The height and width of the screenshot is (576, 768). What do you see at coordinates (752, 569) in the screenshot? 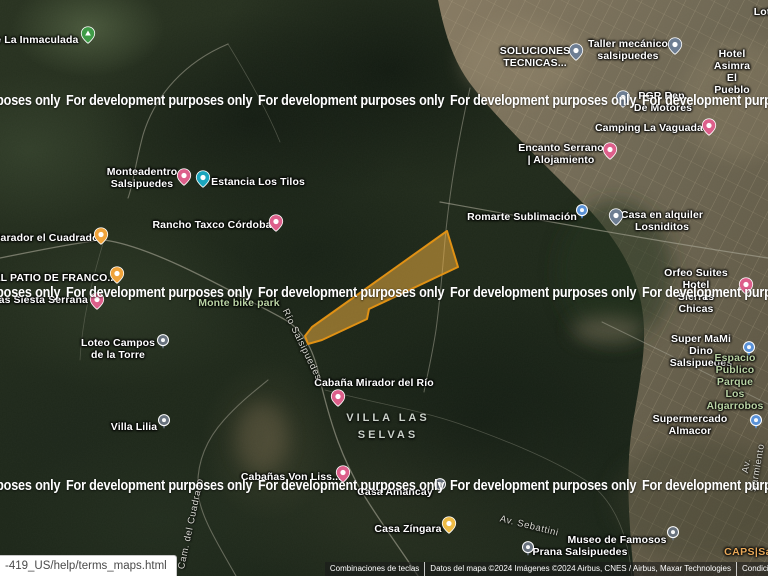
I see `terms-link: Condiciones` at bounding box center [752, 569].